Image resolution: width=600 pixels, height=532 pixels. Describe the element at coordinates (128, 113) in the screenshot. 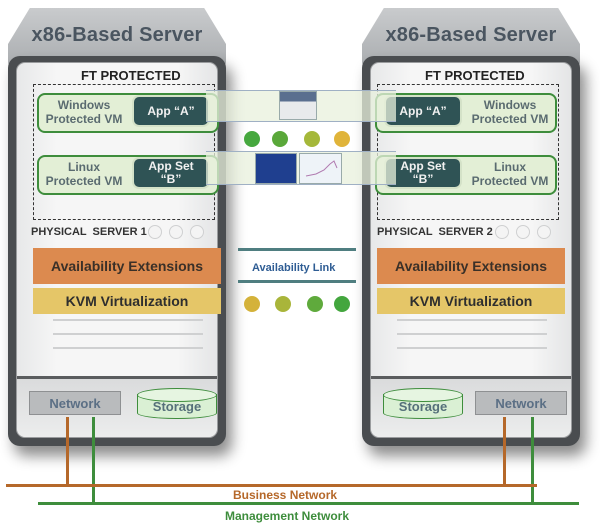

I see `vm-windows: Windows Protected VM App “A”` at that location.